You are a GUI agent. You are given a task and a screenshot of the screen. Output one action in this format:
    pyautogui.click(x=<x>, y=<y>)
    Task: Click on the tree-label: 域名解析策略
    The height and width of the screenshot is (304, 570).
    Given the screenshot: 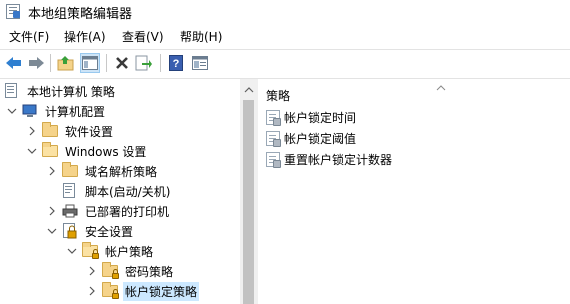 What is the action you would take?
    pyautogui.click(x=121, y=171)
    